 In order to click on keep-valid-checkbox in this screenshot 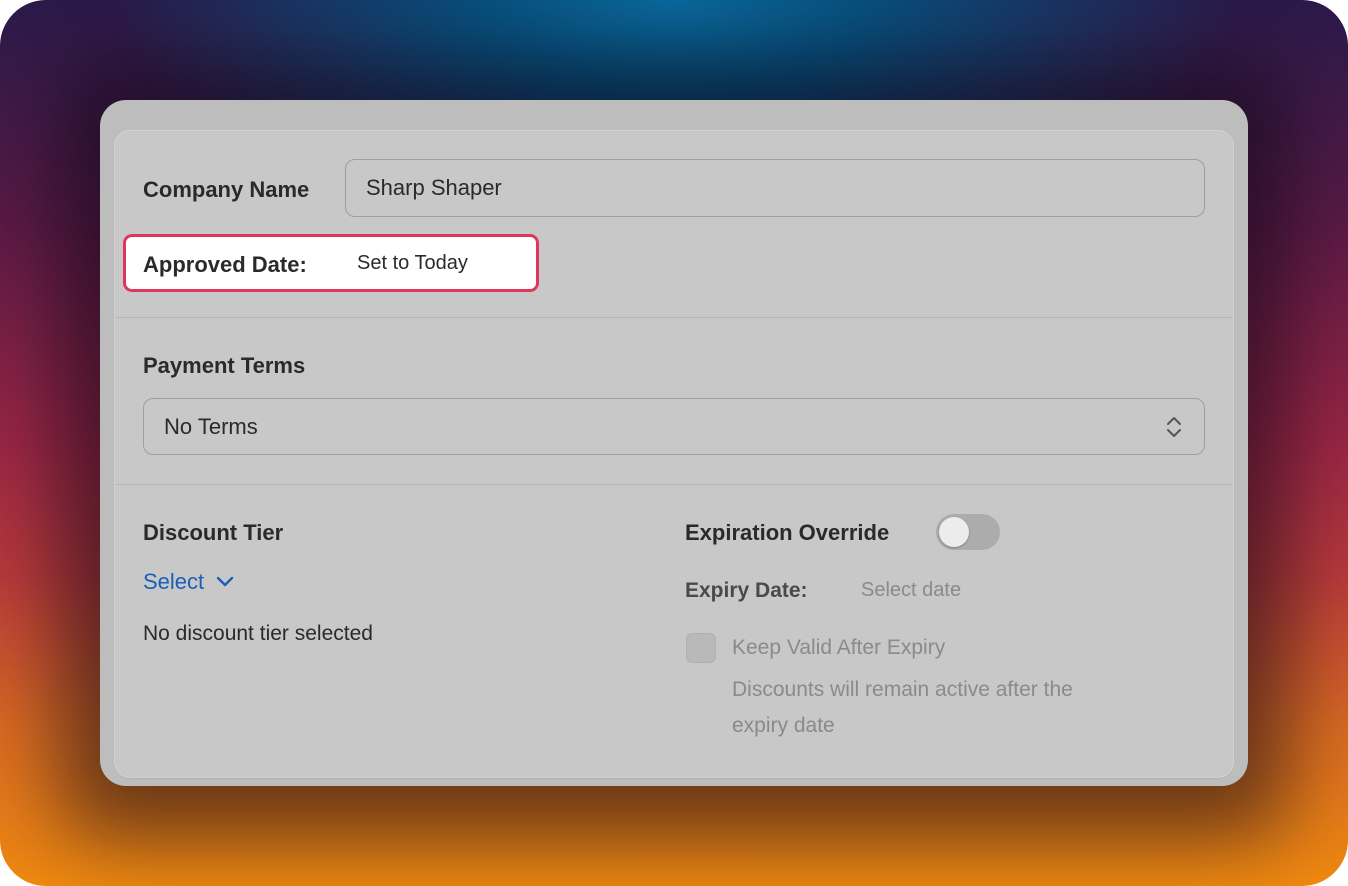, I will do `click(701, 648)`.